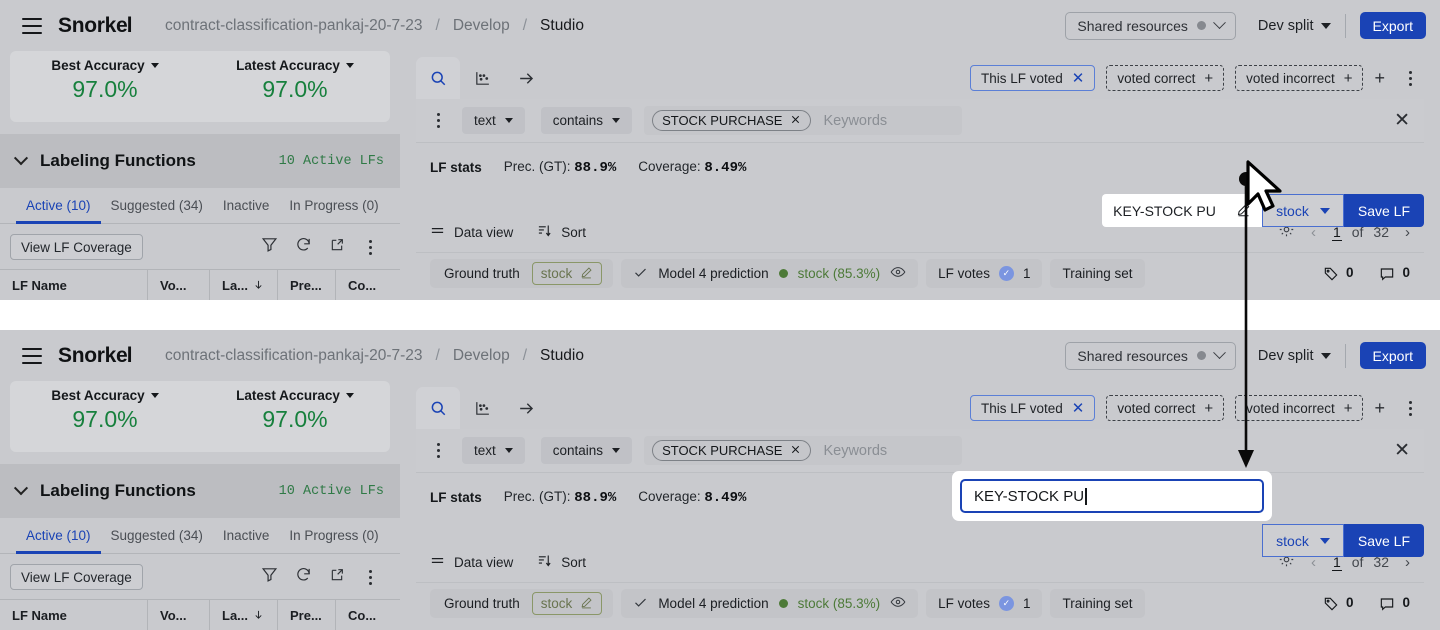 This screenshot has width=1440, height=630. What do you see at coordinates (770, 603) in the screenshot?
I see `model-prediction-pill: Model 4 prediction stock (85.3%)` at bounding box center [770, 603].